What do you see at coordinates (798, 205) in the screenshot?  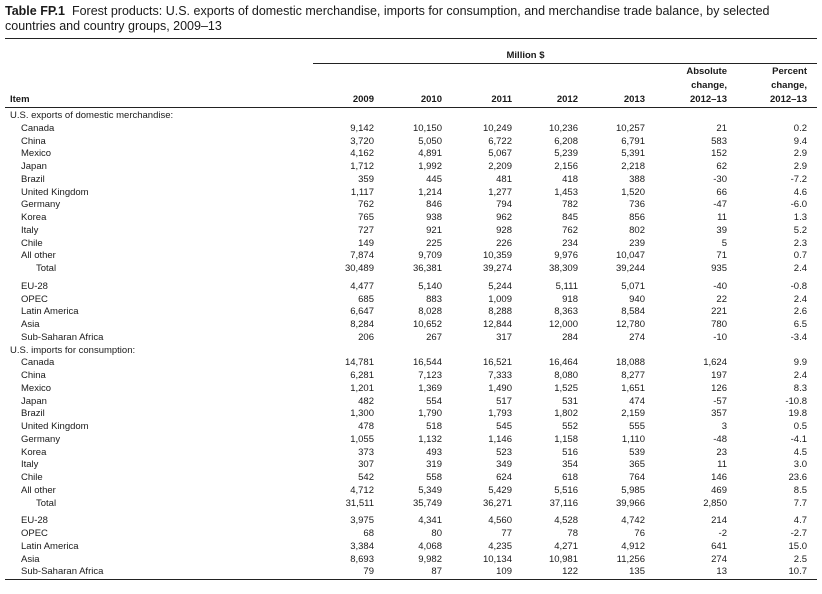 I see `table-cell: -6.0` at bounding box center [798, 205].